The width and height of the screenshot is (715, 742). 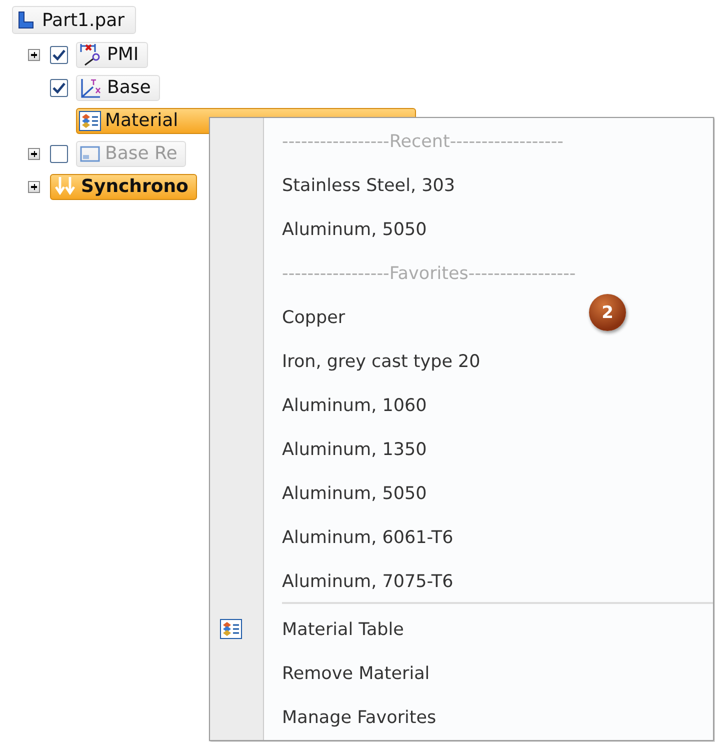 What do you see at coordinates (429, 274) in the screenshot?
I see `section-header: -----------------Favorites-----------------` at bounding box center [429, 274].